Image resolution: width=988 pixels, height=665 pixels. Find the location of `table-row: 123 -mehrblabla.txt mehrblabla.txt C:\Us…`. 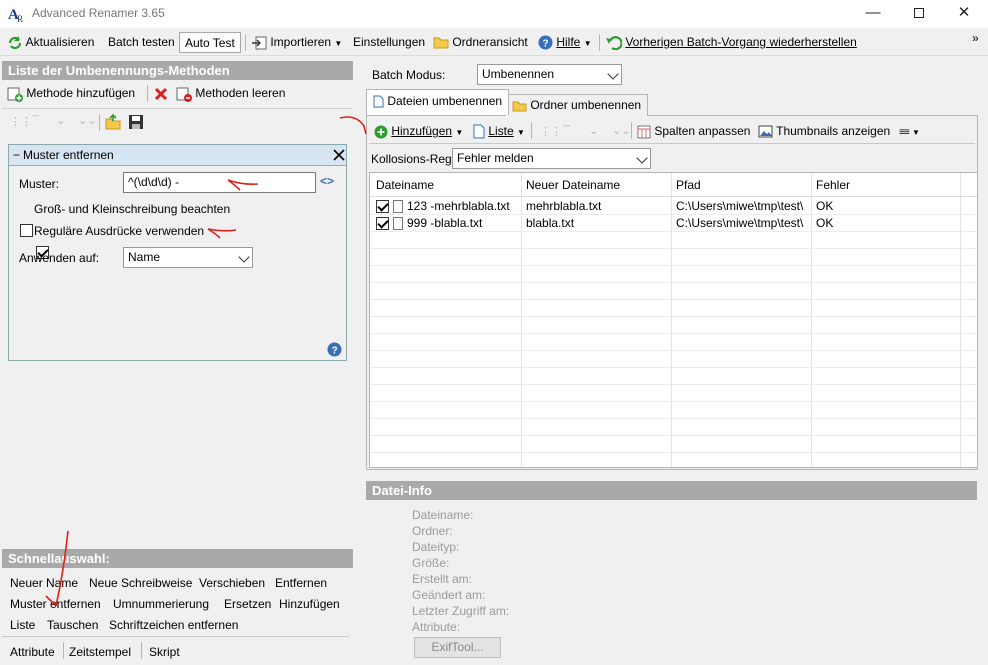

table-row: 123 -mehrblabla.txt mehrblabla.txt C:\Us… is located at coordinates (673, 205).